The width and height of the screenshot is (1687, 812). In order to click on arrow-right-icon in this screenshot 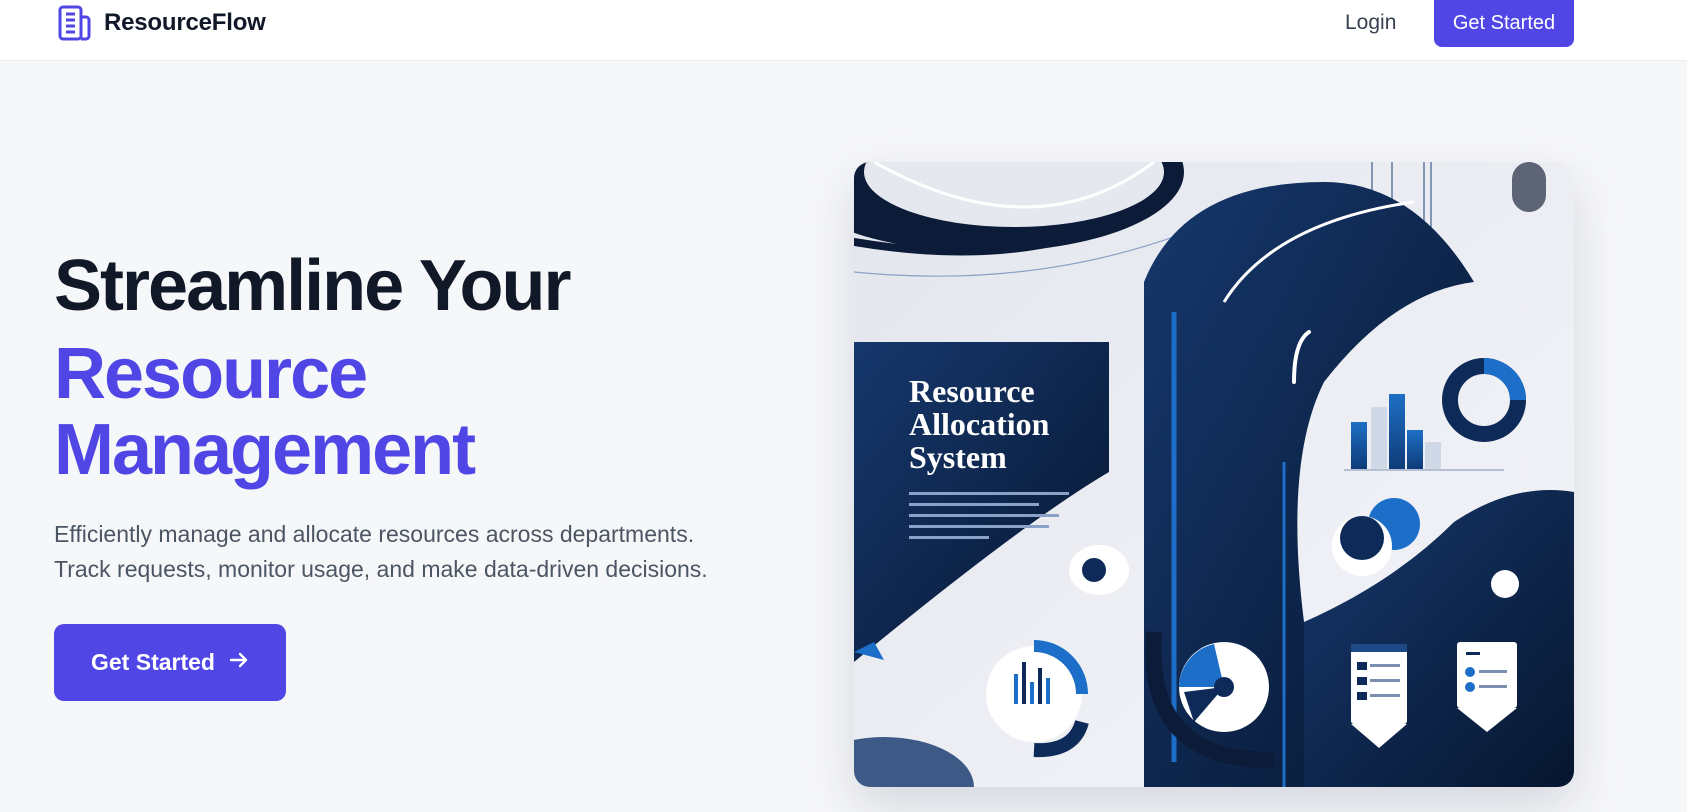, I will do `click(239, 662)`.